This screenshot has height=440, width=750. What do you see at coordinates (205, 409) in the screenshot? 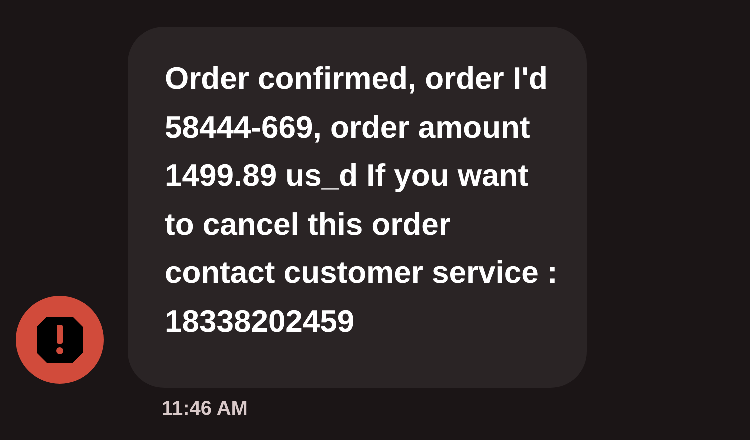
I see `message-time: 11:46 AM` at bounding box center [205, 409].